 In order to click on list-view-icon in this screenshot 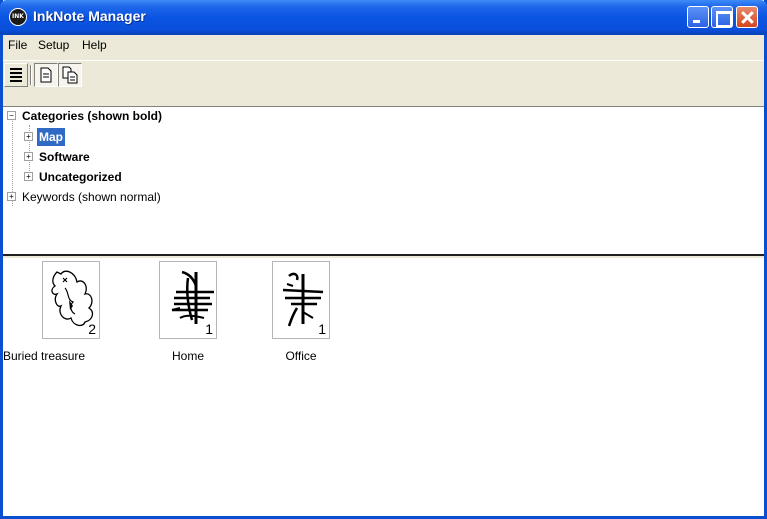, I will do `click(16, 75)`.